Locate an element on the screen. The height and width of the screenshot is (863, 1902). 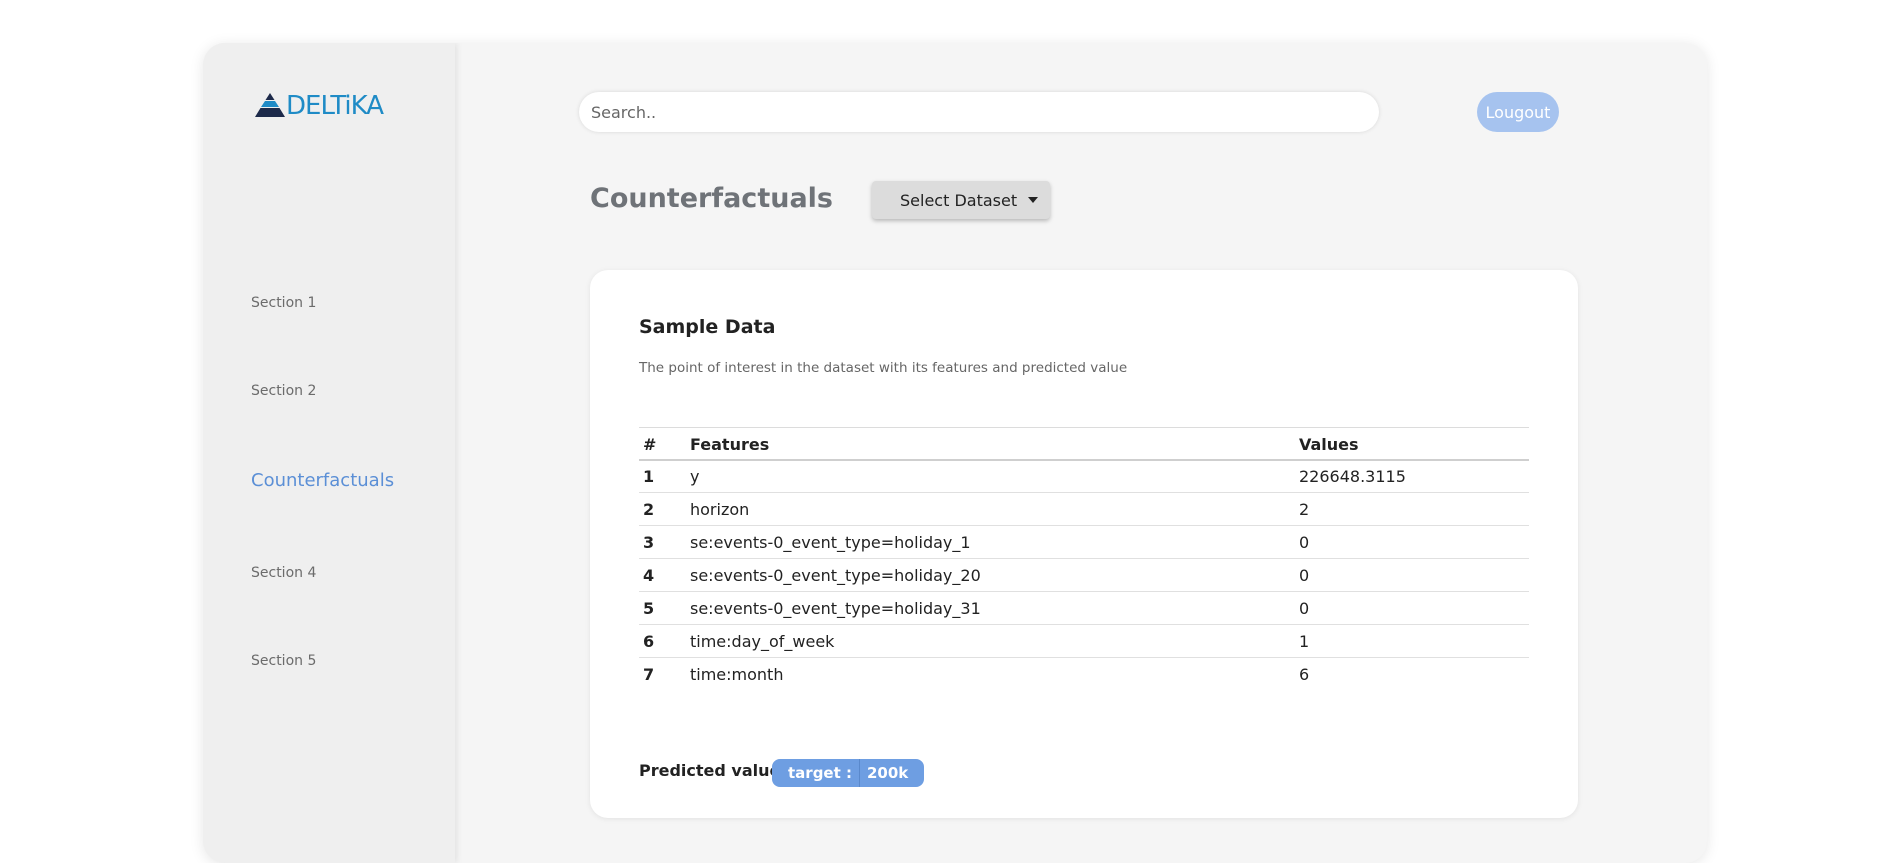
table-row: 6 time:day_of_week 1 is located at coordinates (1084, 641).